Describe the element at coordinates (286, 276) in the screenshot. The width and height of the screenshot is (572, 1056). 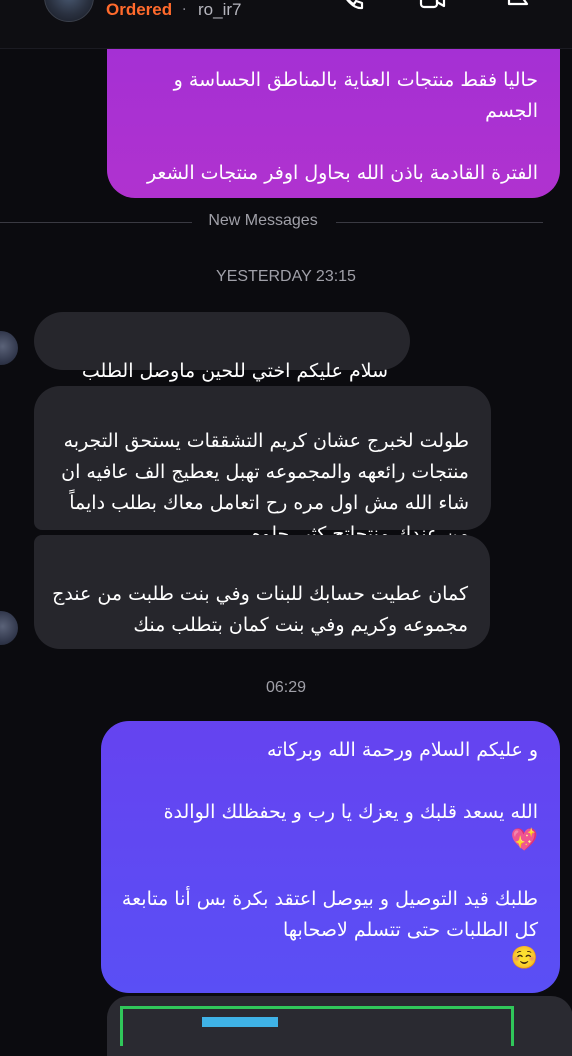
I see `timestamp: YESTERDAY 23:15` at that location.